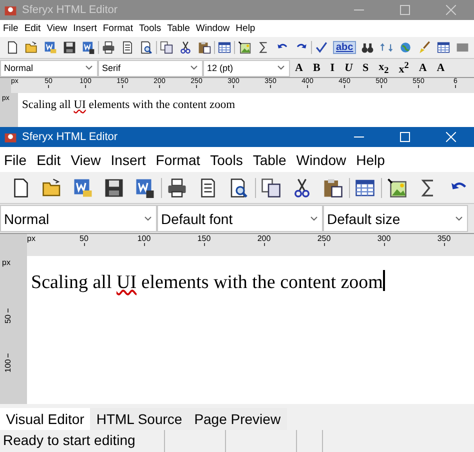  Describe the element at coordinates (404, 68) in the screenshot. I see `format-button: x$^{2}$` at that location.